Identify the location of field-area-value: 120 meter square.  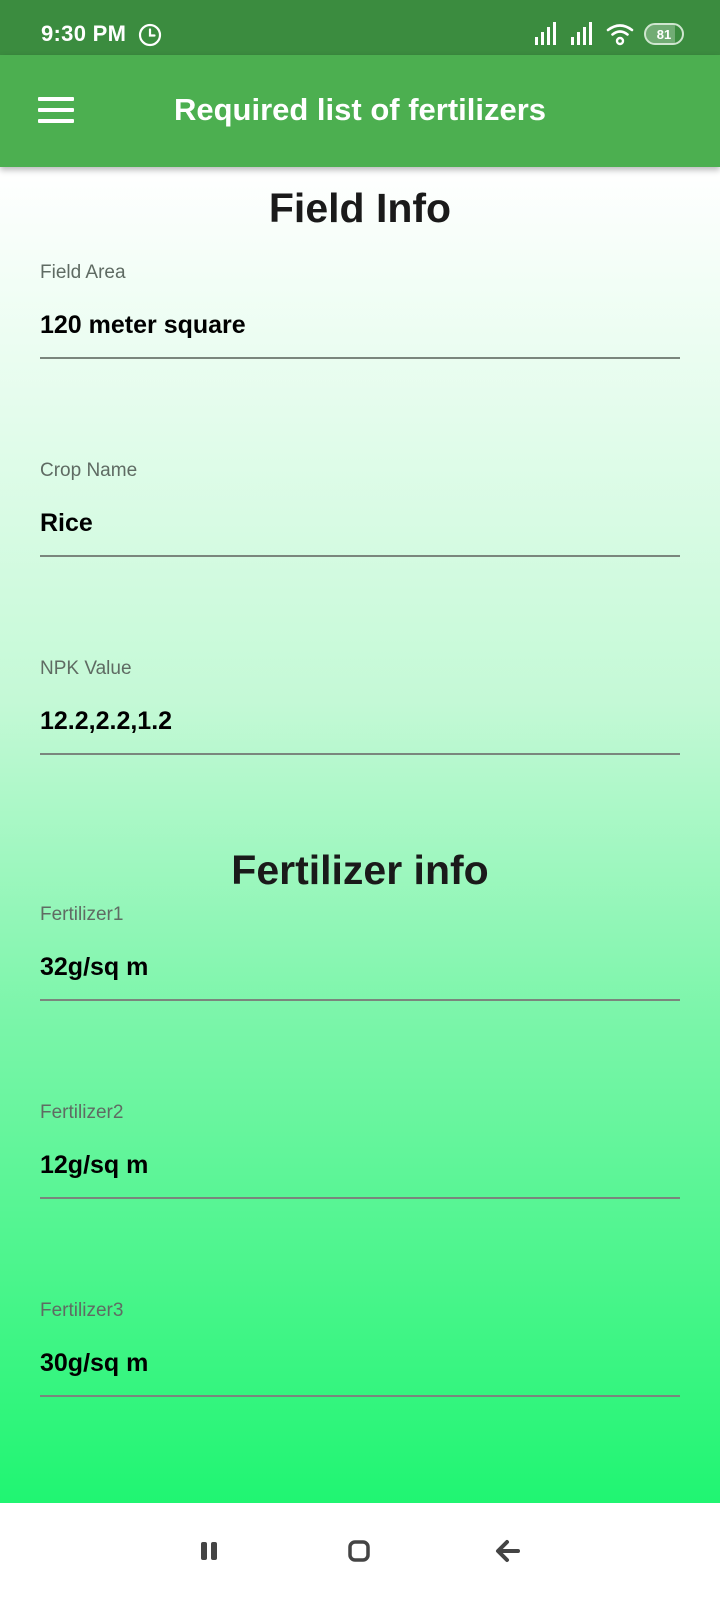
(360, 325).